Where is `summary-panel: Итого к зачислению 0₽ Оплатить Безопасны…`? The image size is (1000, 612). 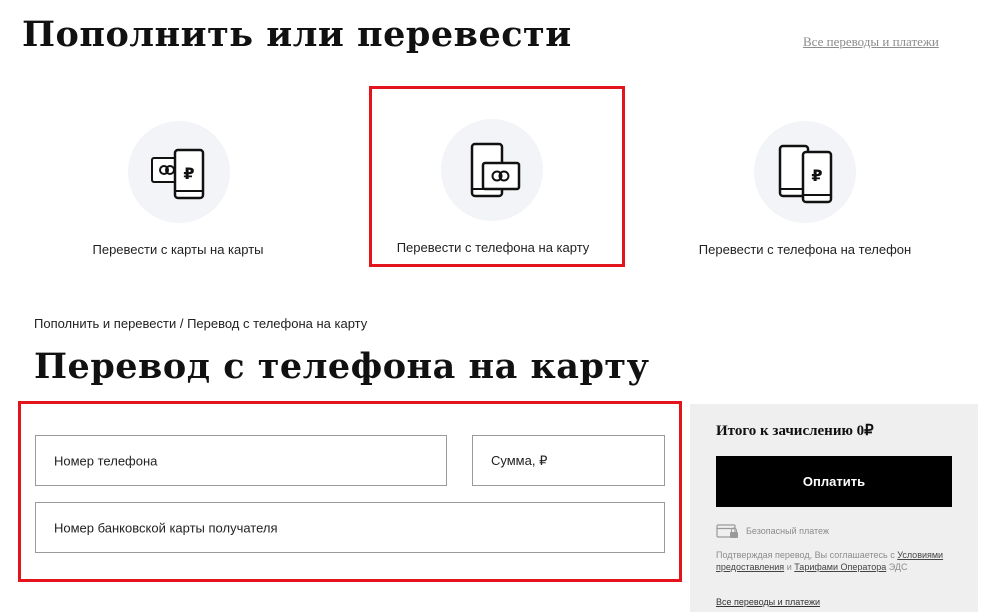 summary-panel: Итого к зачислению 0₽ Оплатить Безопасны… is located at coordinates (834, 508).